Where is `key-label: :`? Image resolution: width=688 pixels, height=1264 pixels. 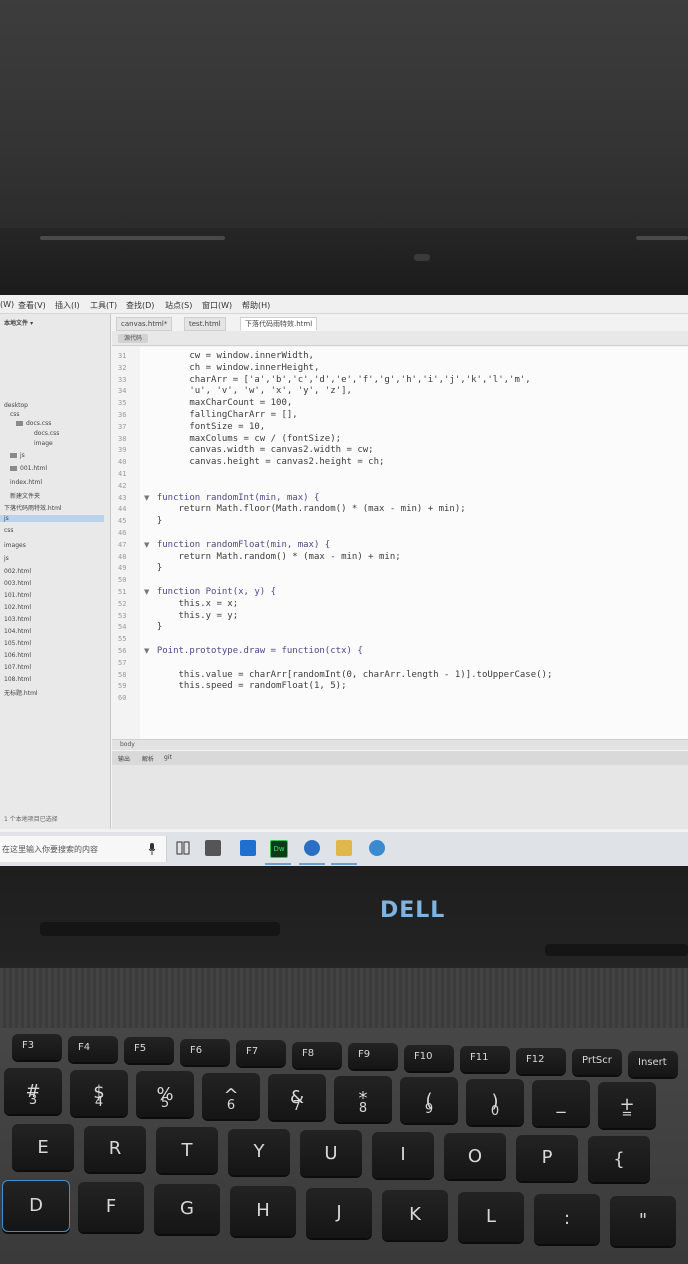
key-label: : is located at coordinates (567, 1218).